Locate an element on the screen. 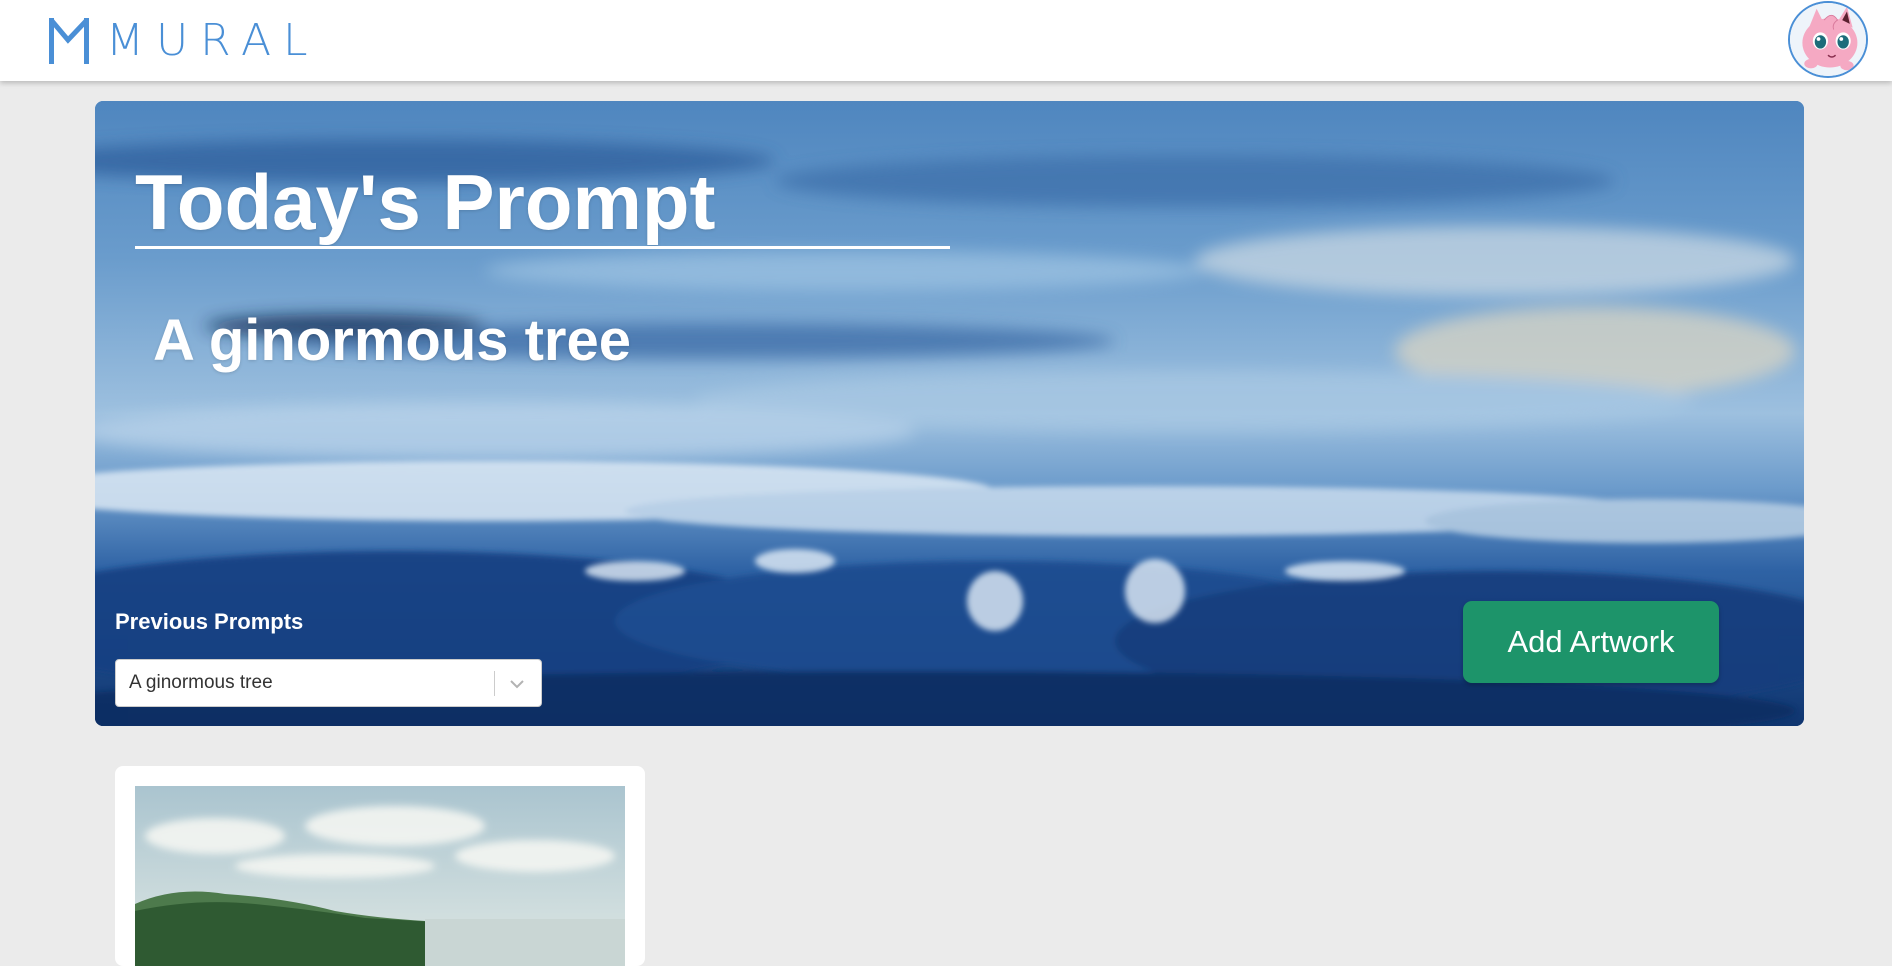 The width and height of the screenshot is (1892, 966). mural-logo: MURAL is located at coordinates (184, 41).